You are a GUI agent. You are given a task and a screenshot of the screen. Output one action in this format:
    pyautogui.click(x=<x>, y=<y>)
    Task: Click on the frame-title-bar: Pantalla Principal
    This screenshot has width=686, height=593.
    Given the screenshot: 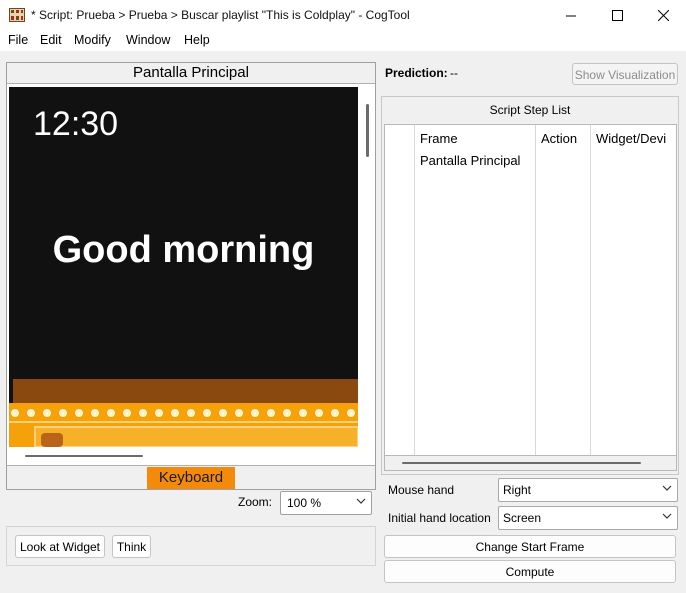 What is the action you would take?
    pyautogui.click(x=191, y=73)
    